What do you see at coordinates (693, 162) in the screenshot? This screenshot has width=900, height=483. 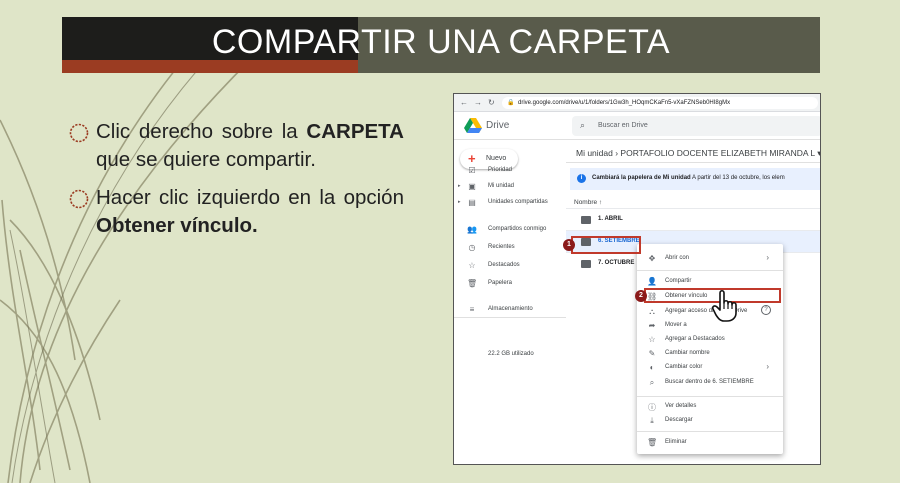 I see `breadcrumb-divider` at bounding box center [693, 162].